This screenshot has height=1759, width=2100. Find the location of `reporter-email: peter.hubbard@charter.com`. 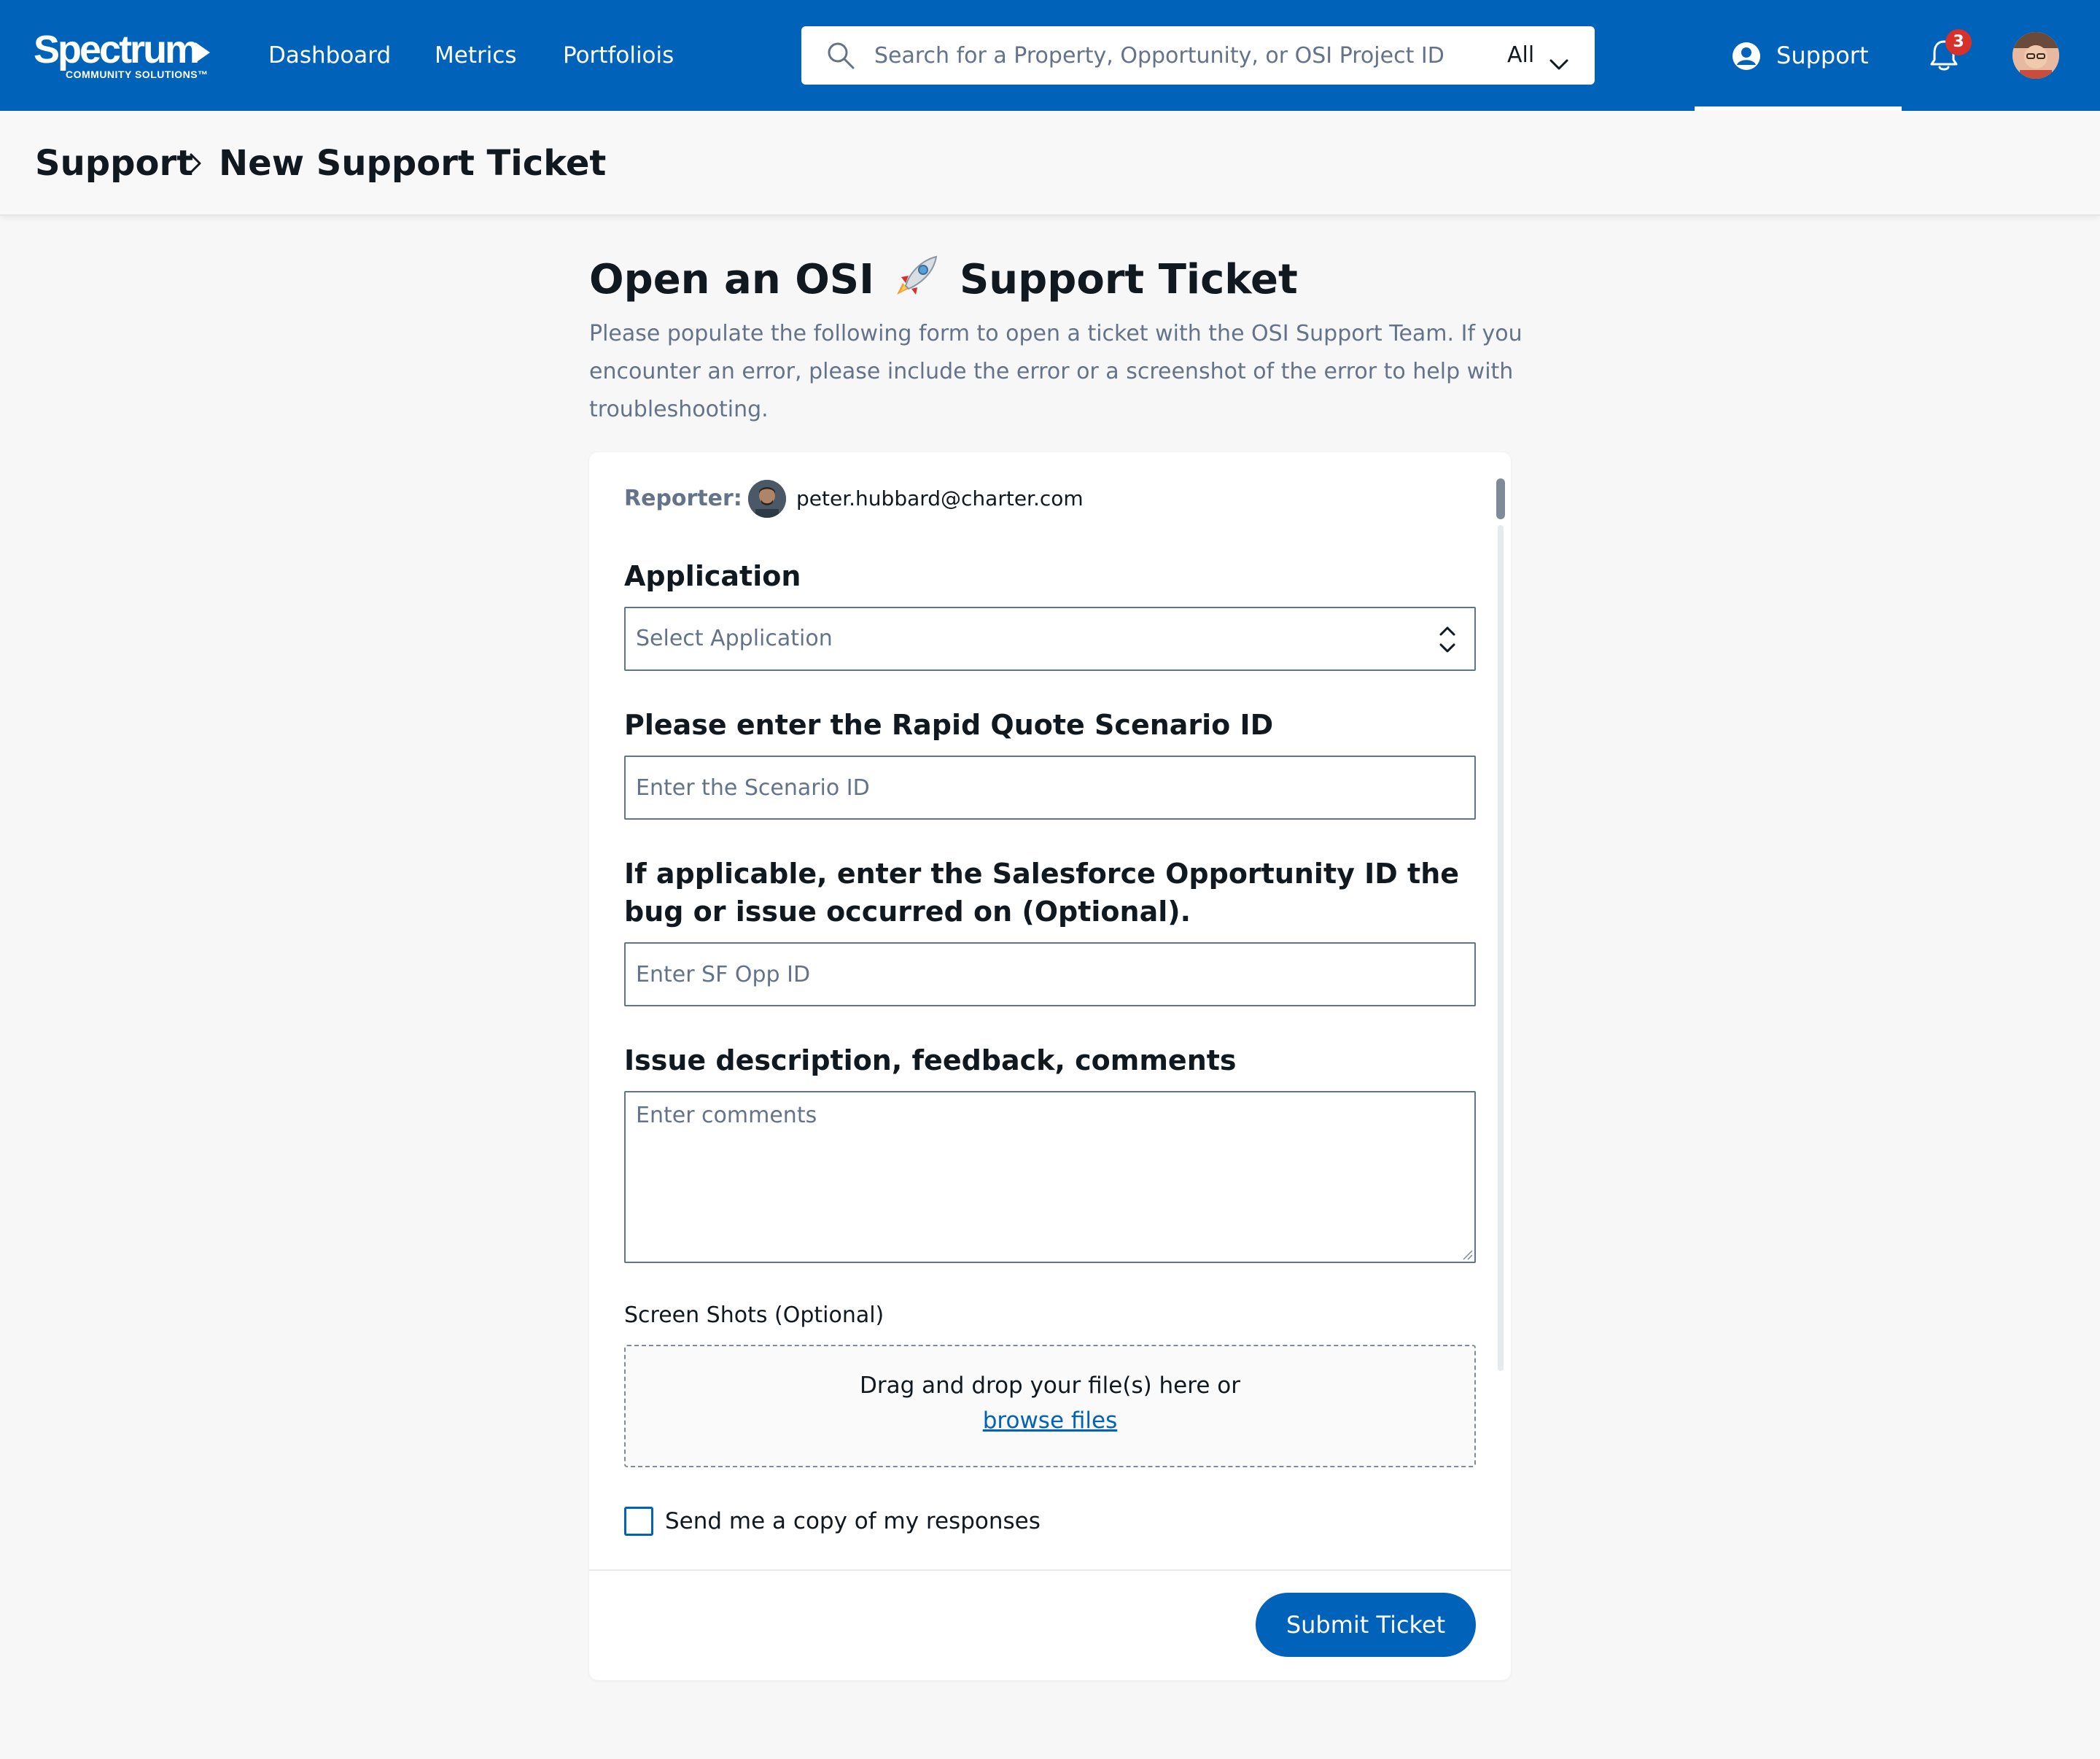

reporter-email: peter.hubbard@charter.com is located at coordinates (940, 498).